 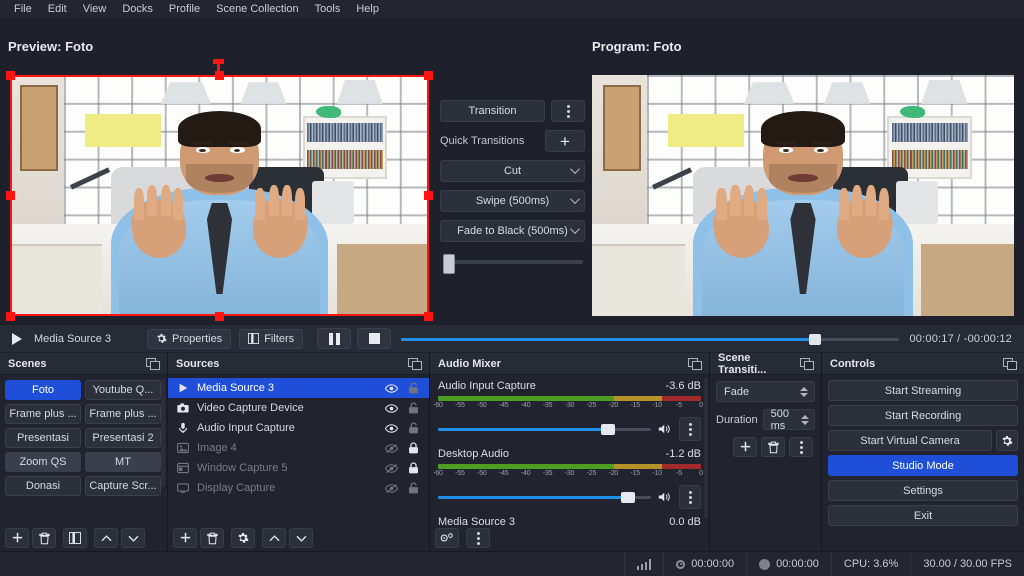 What do you see at coordinates (75, 538) in the screenshot?
I see `scene-filters-button` at bounding box center [75, 538].